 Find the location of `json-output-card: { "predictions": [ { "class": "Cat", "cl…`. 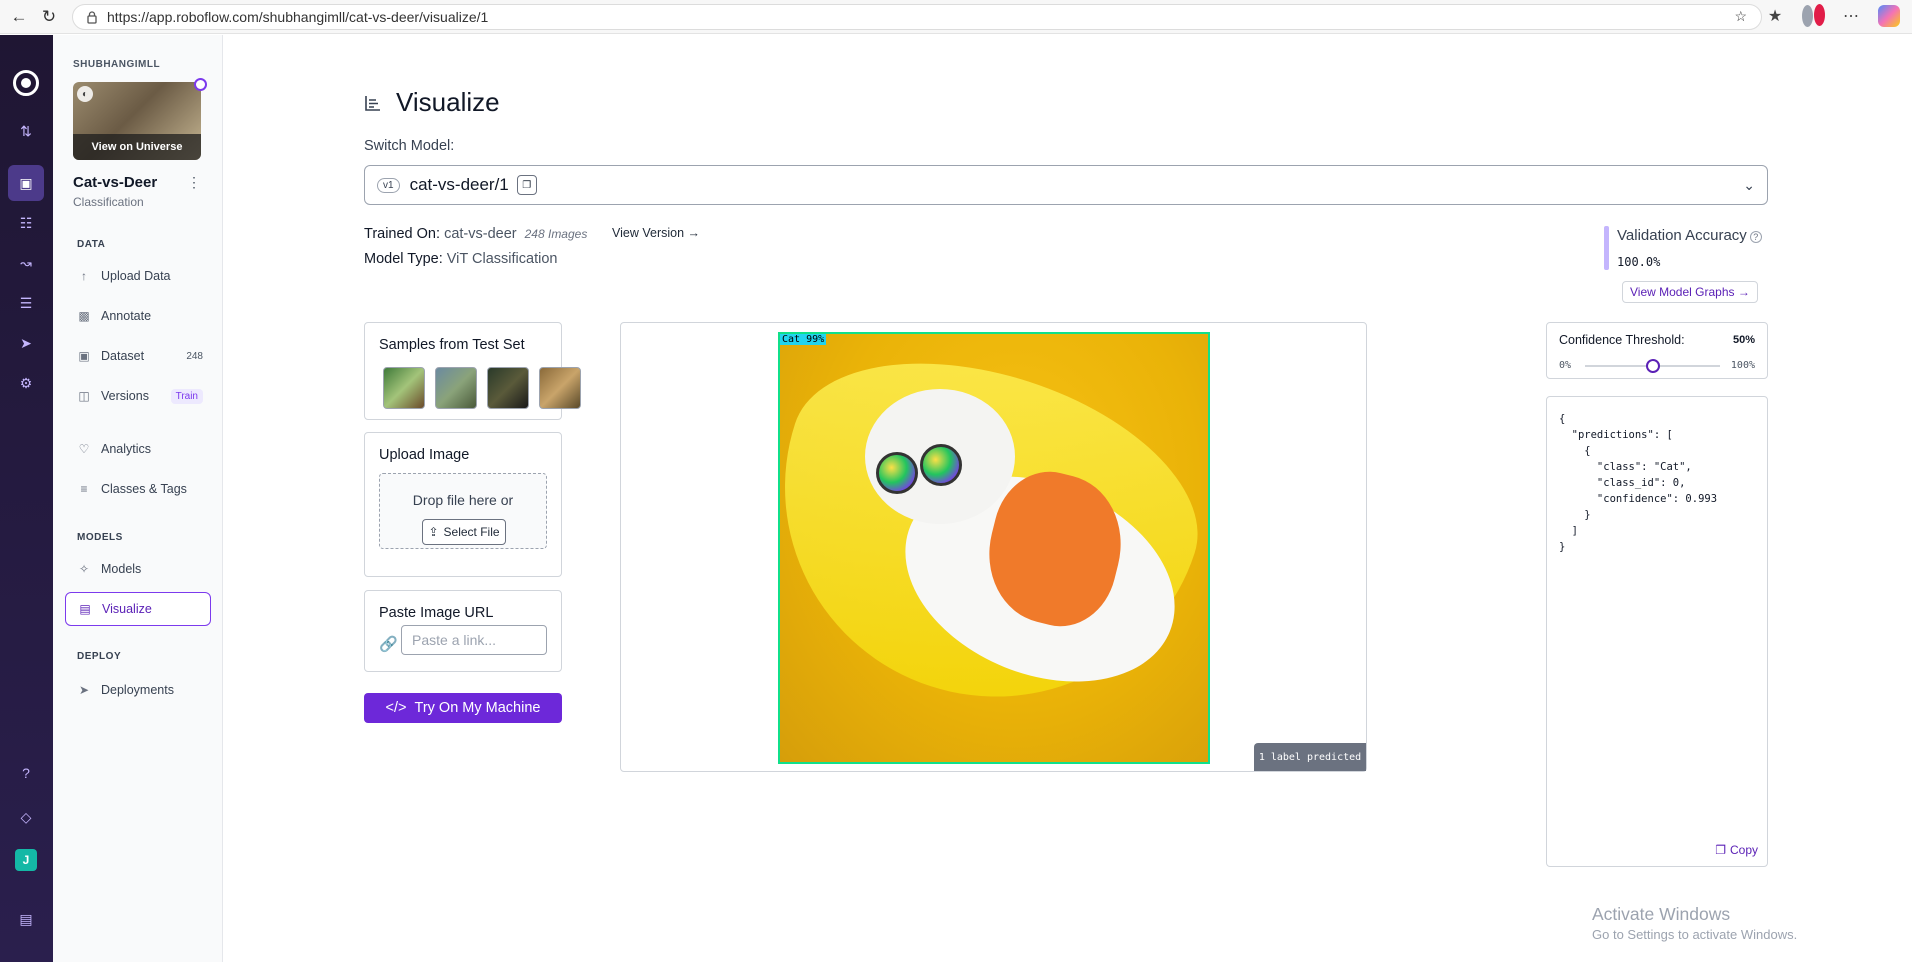

json-output-card: { "predictions": [ { "class": "Cat", "cl… is located at coordinates (1657, 631).